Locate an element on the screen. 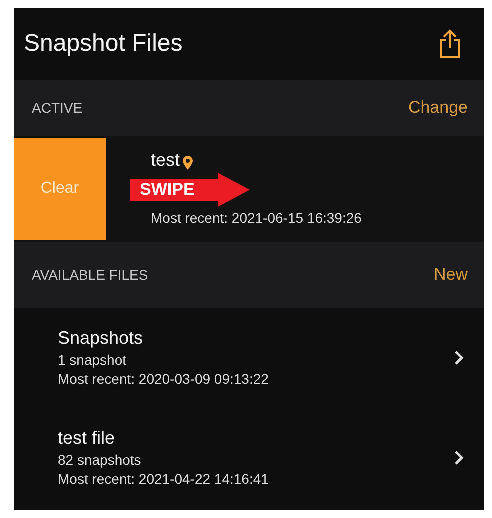 This screenshot has height=518, width=492. file-name: test file is located at coordinates (87, 438).